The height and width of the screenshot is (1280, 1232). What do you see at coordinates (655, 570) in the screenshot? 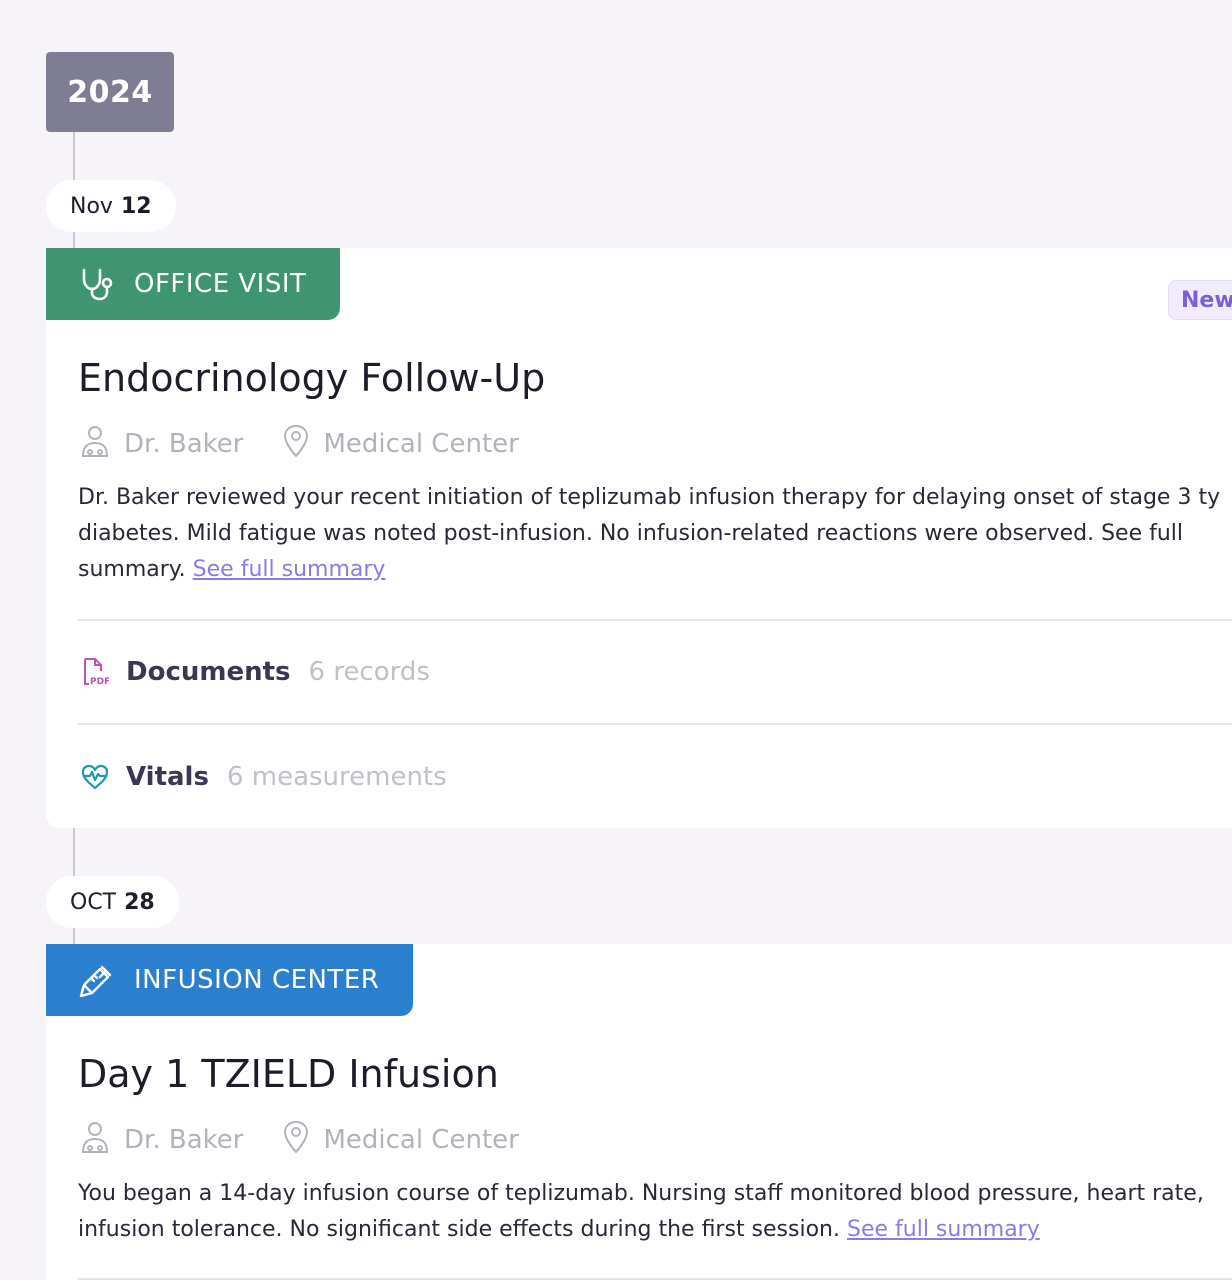
I see `summary-line-last: summary. See full summary` at bounding box center [655, 570].